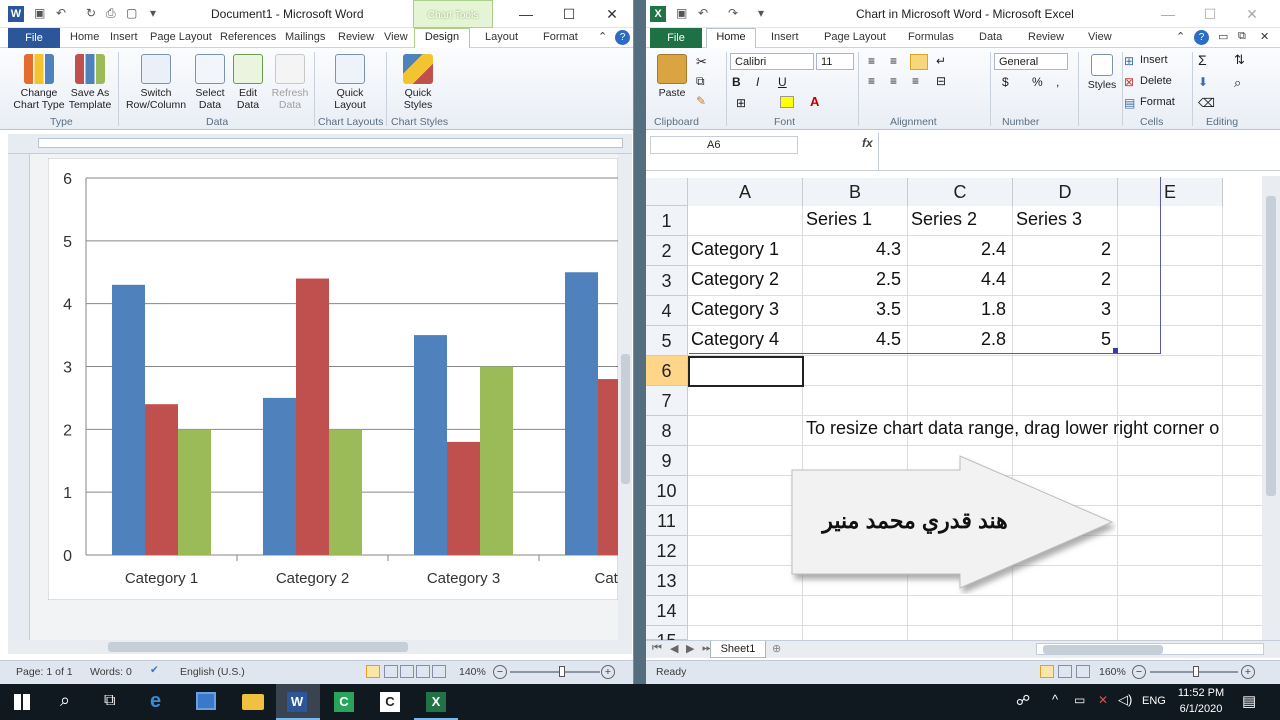 Image resolution: width=1280 pixels, height=720 pixels. What do you see at coordinates (608, 672) in the screenshot?
I see `zoom-in-icon: +` at bounding box center [608, 672].